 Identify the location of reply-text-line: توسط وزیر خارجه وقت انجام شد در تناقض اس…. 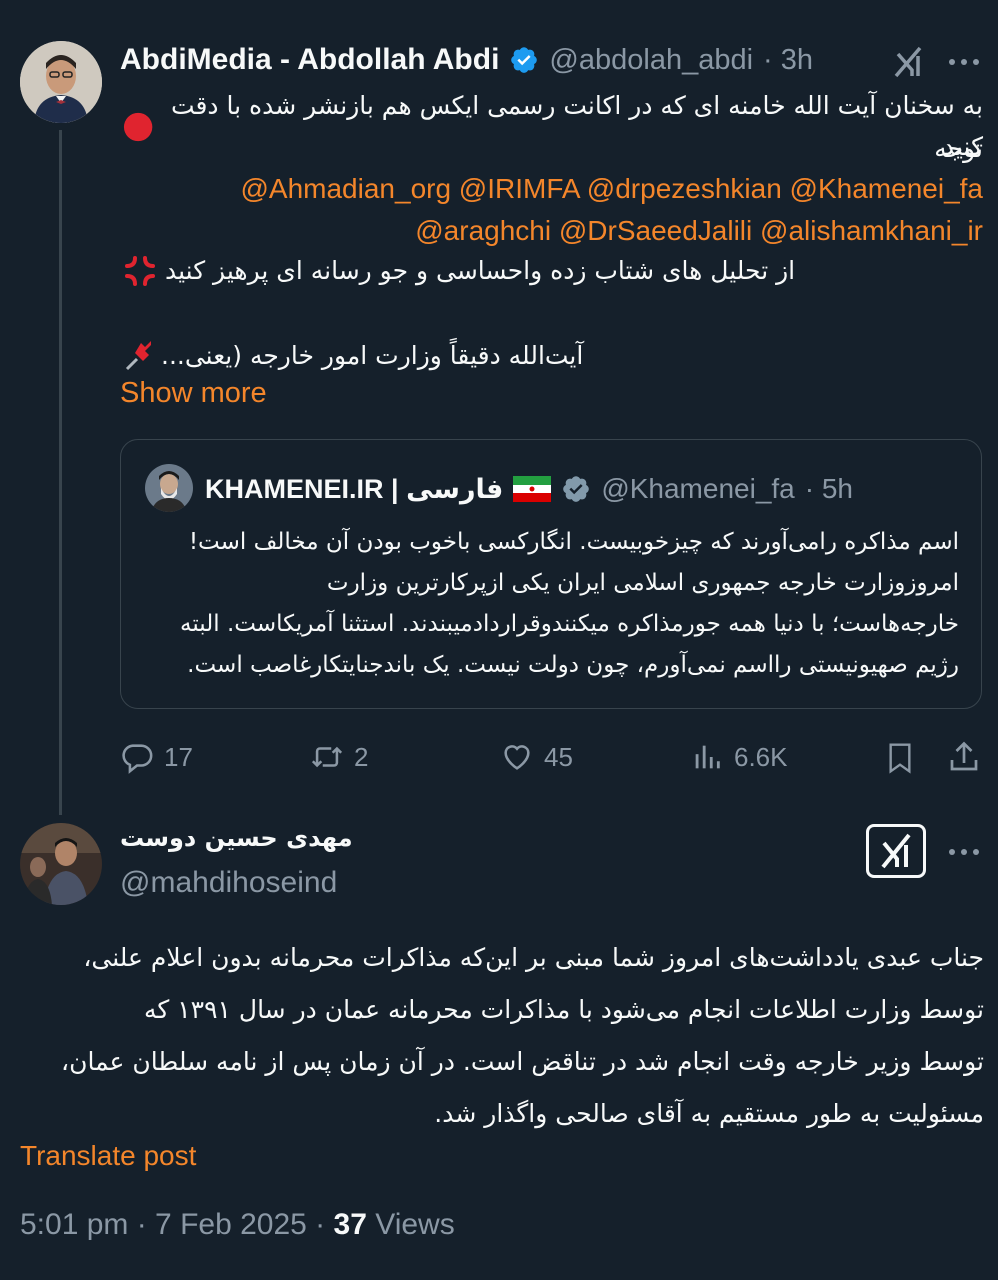
(522, 1061).